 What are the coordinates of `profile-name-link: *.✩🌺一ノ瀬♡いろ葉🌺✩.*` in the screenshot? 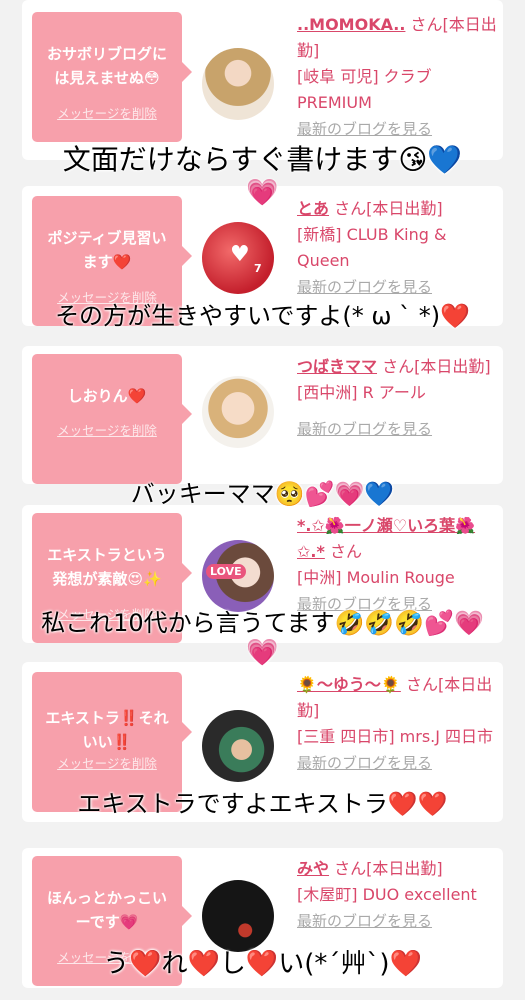 It's located at (386, 538).